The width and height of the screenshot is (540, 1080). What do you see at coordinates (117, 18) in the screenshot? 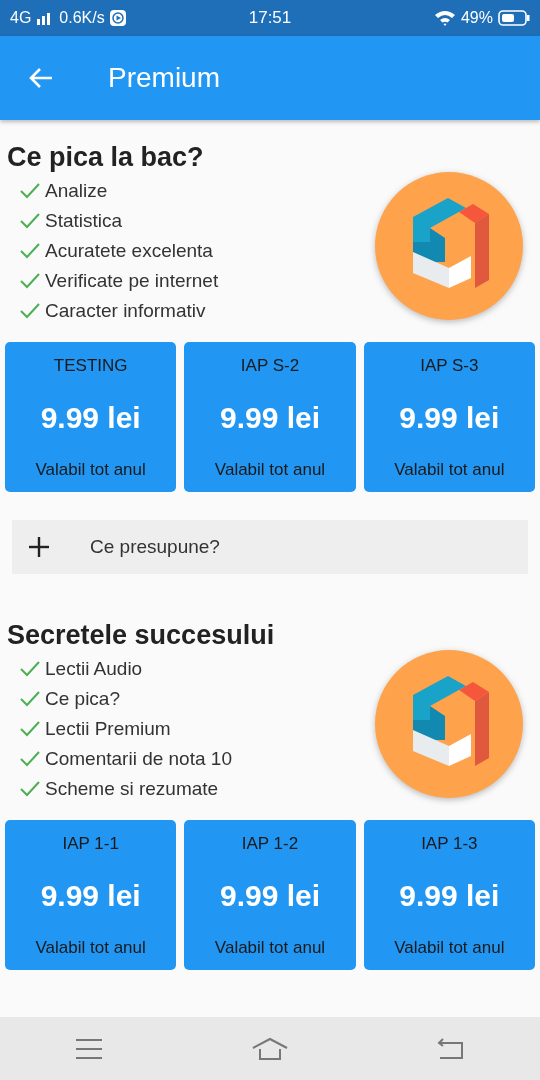
I see `play-icon` at bounding box center [117, 18].